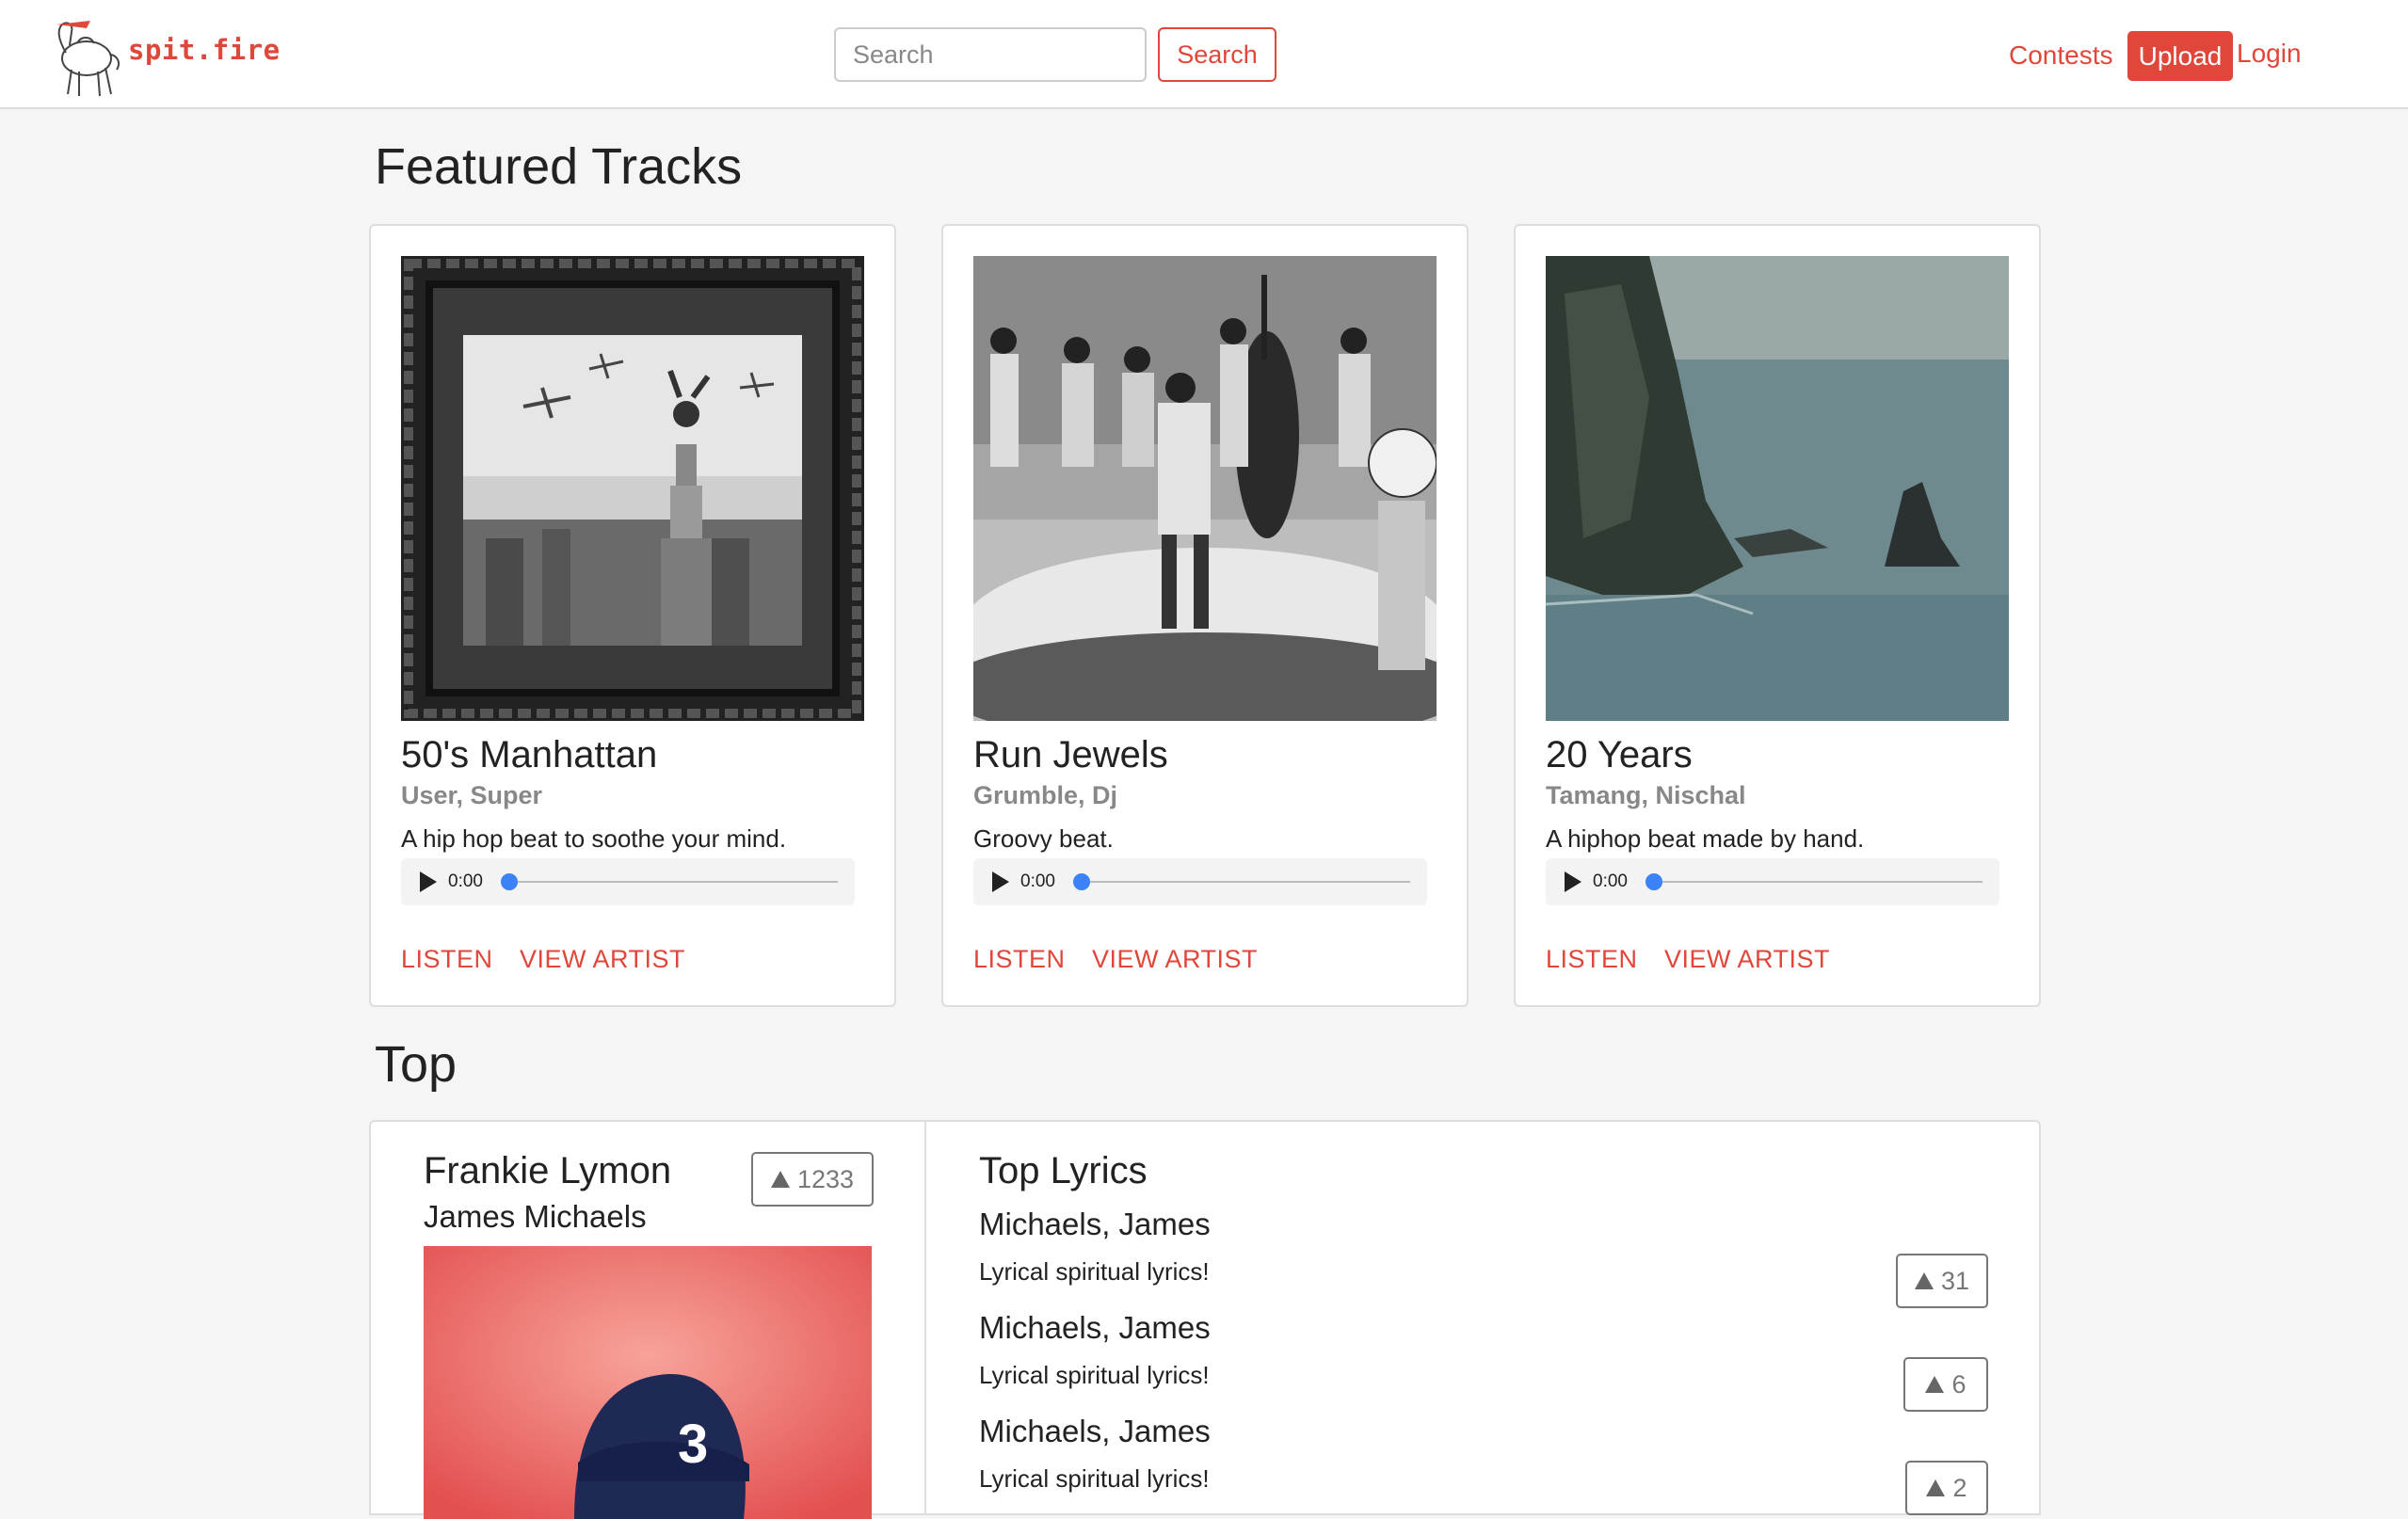 The width and height of the screenshot is (2408, 1519). Describe the element at coordinates (594, 838) in the screenshot. I see `track-description: A hip hop beat to soothe your mind.` at that location.